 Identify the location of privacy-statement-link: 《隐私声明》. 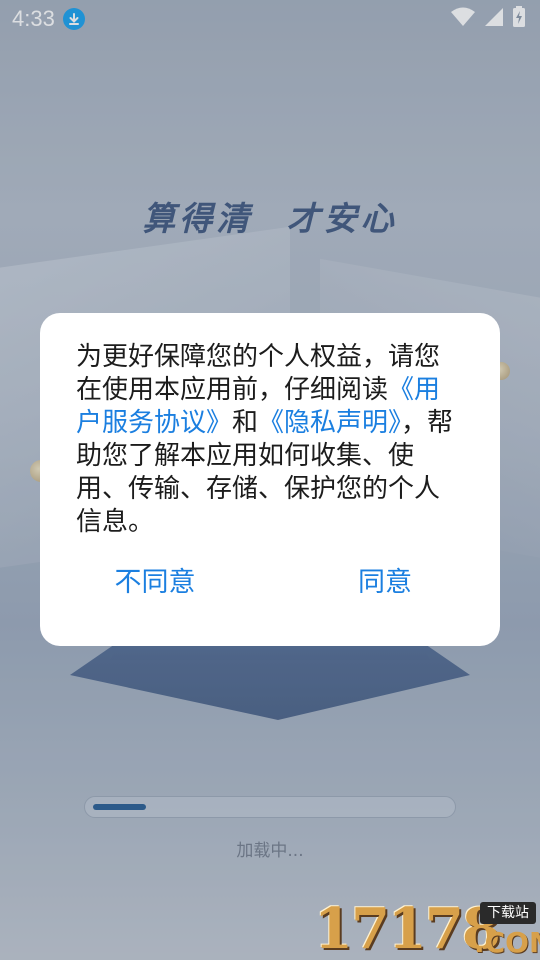
(329, 423).